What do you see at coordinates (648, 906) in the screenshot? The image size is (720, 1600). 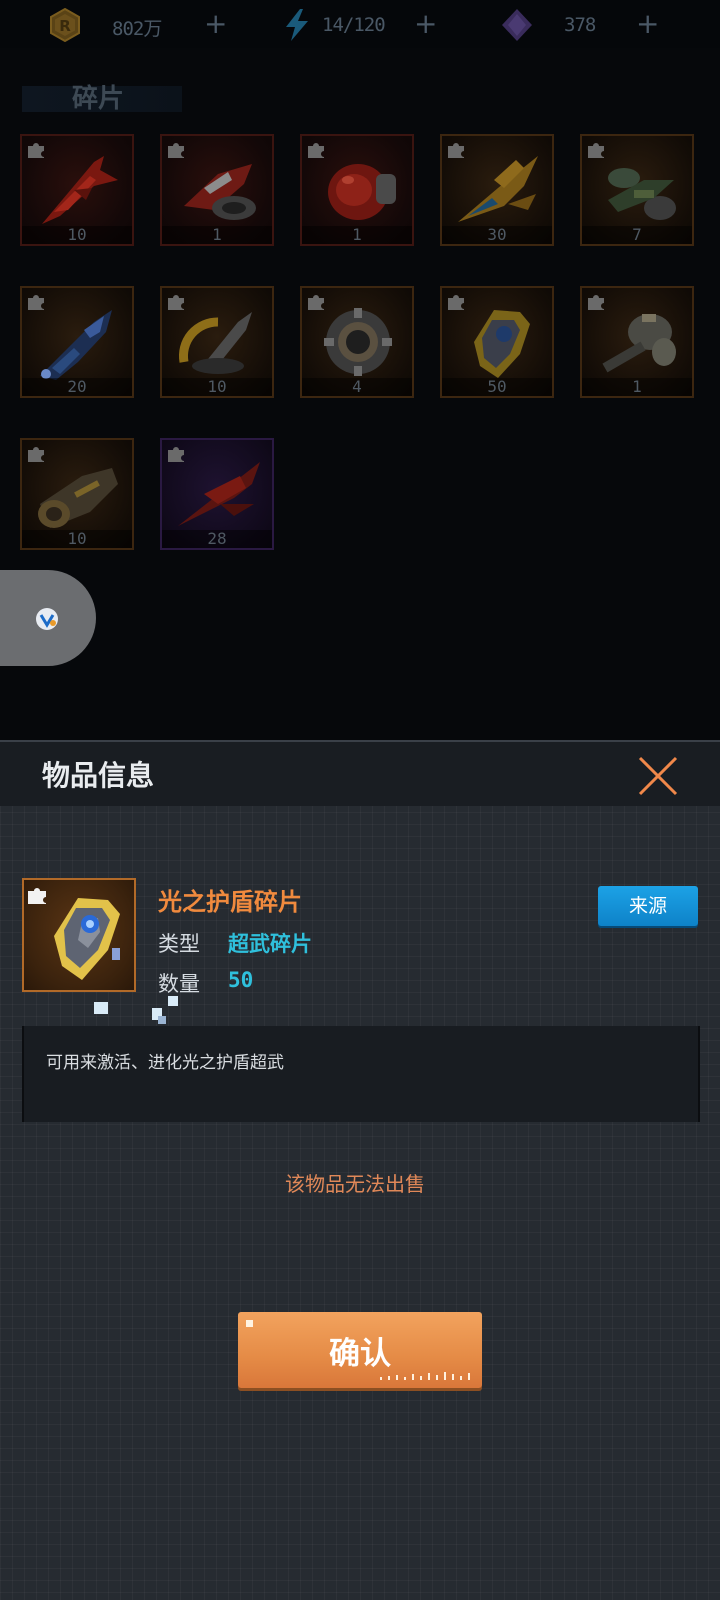 I see `source-button: 来源` at bounding box center [648, 906].